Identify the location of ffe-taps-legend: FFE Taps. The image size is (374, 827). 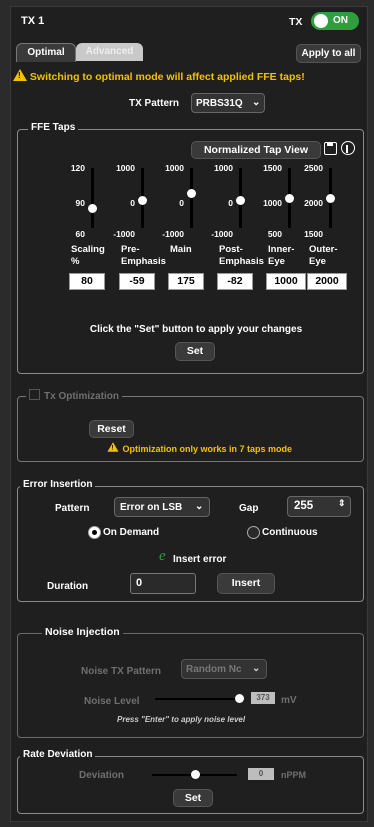
(53, 127).